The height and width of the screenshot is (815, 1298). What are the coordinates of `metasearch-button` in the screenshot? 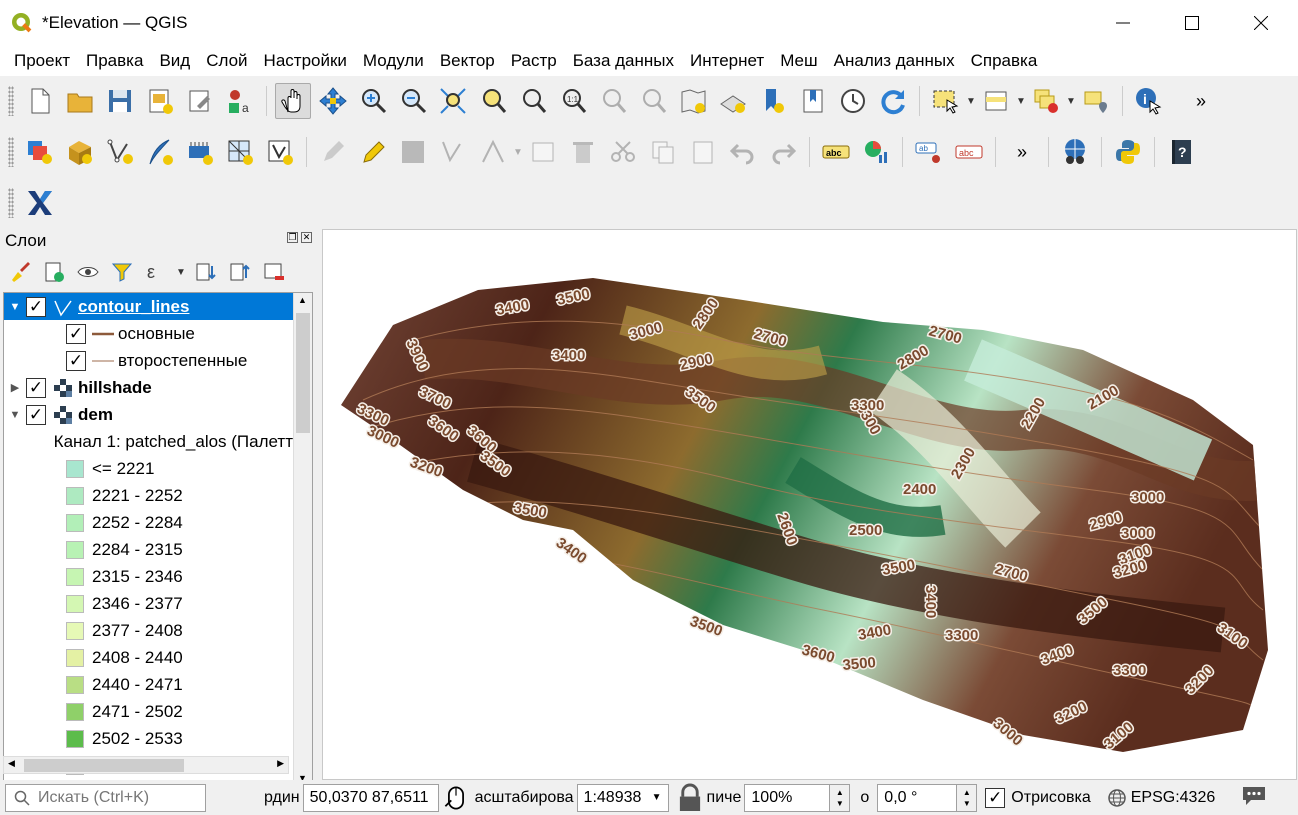 It's located at (1075, 152).